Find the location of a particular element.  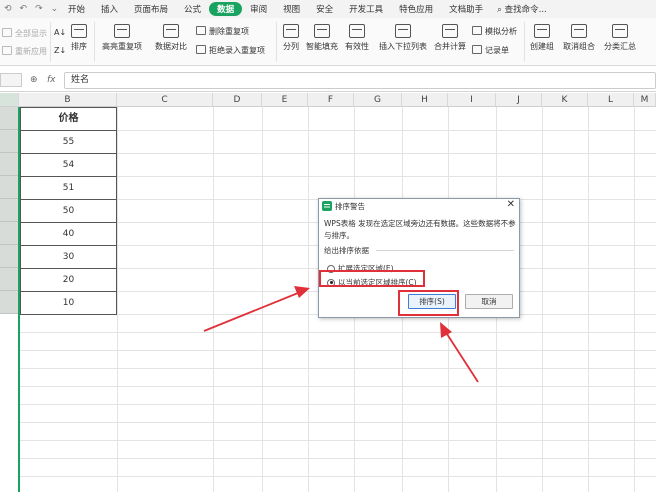

arrow-head-option is located at coordinates (302, 292).